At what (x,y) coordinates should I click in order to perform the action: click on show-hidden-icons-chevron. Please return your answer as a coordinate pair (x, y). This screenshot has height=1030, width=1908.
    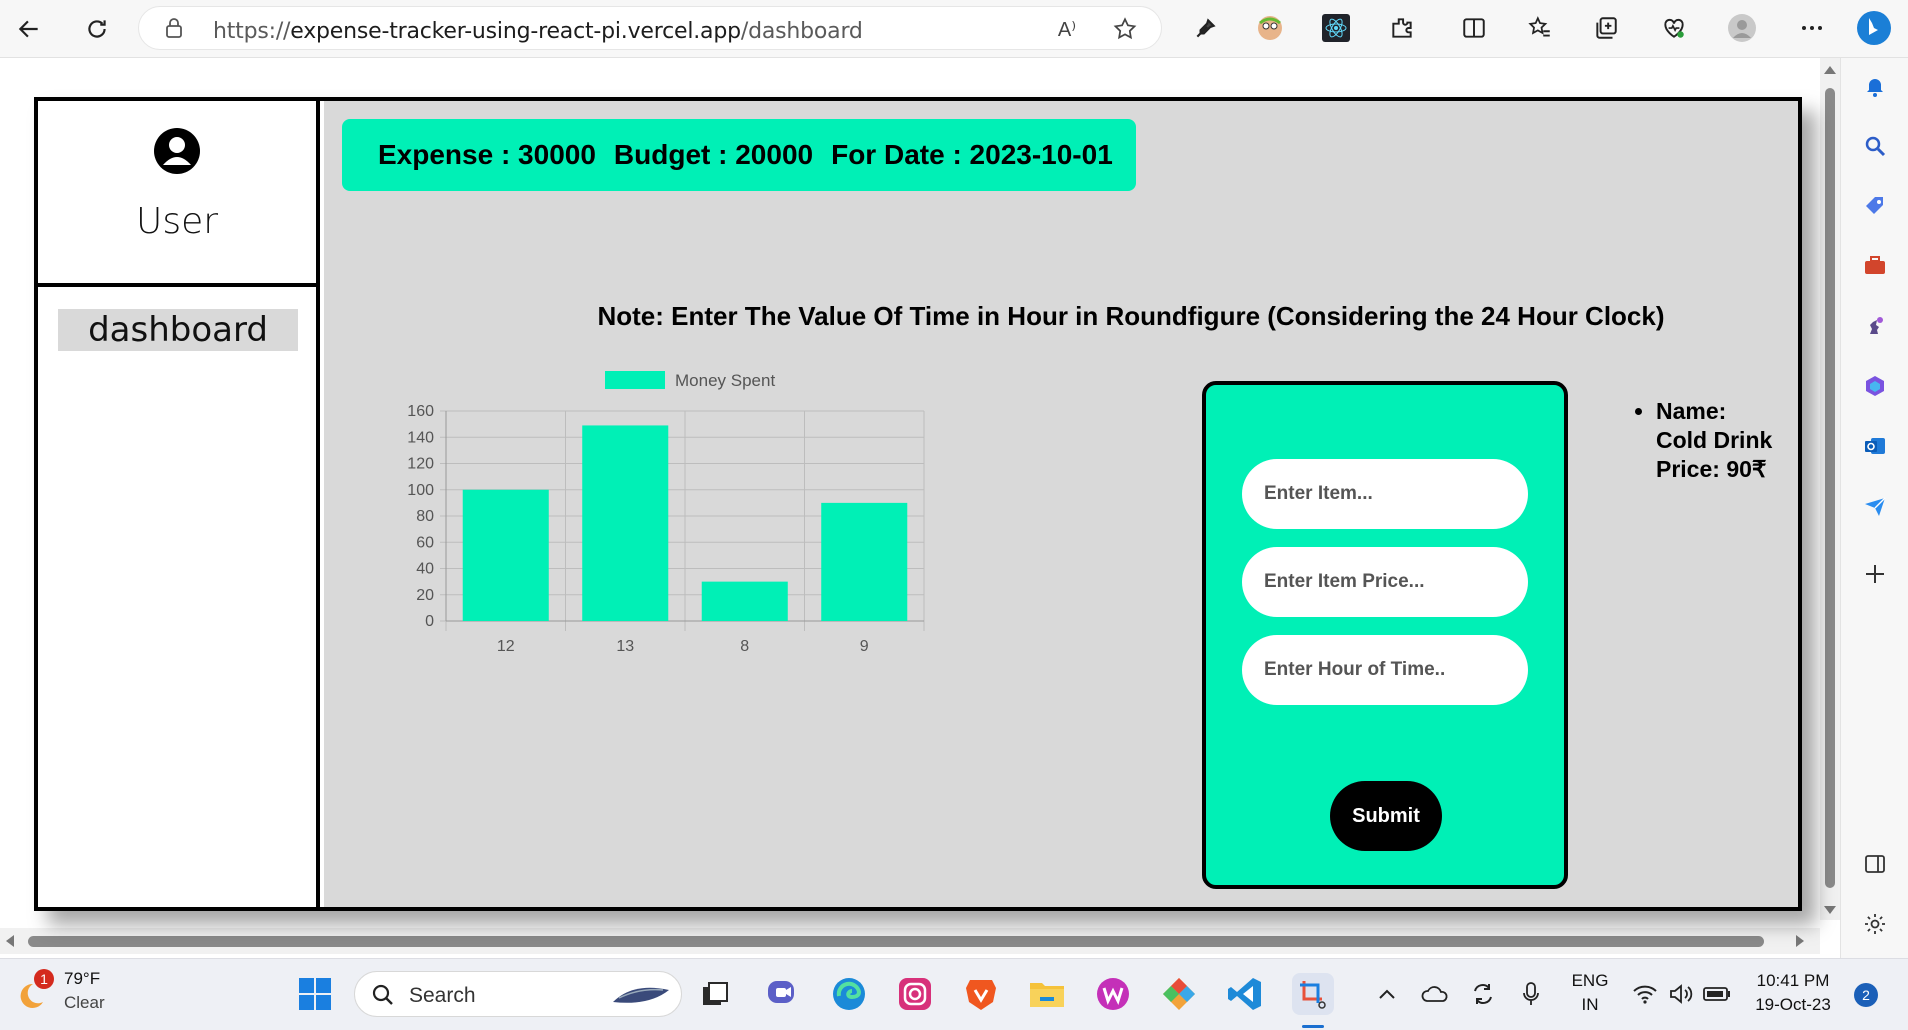
    Looking at the image, I should click on (1387, 994).